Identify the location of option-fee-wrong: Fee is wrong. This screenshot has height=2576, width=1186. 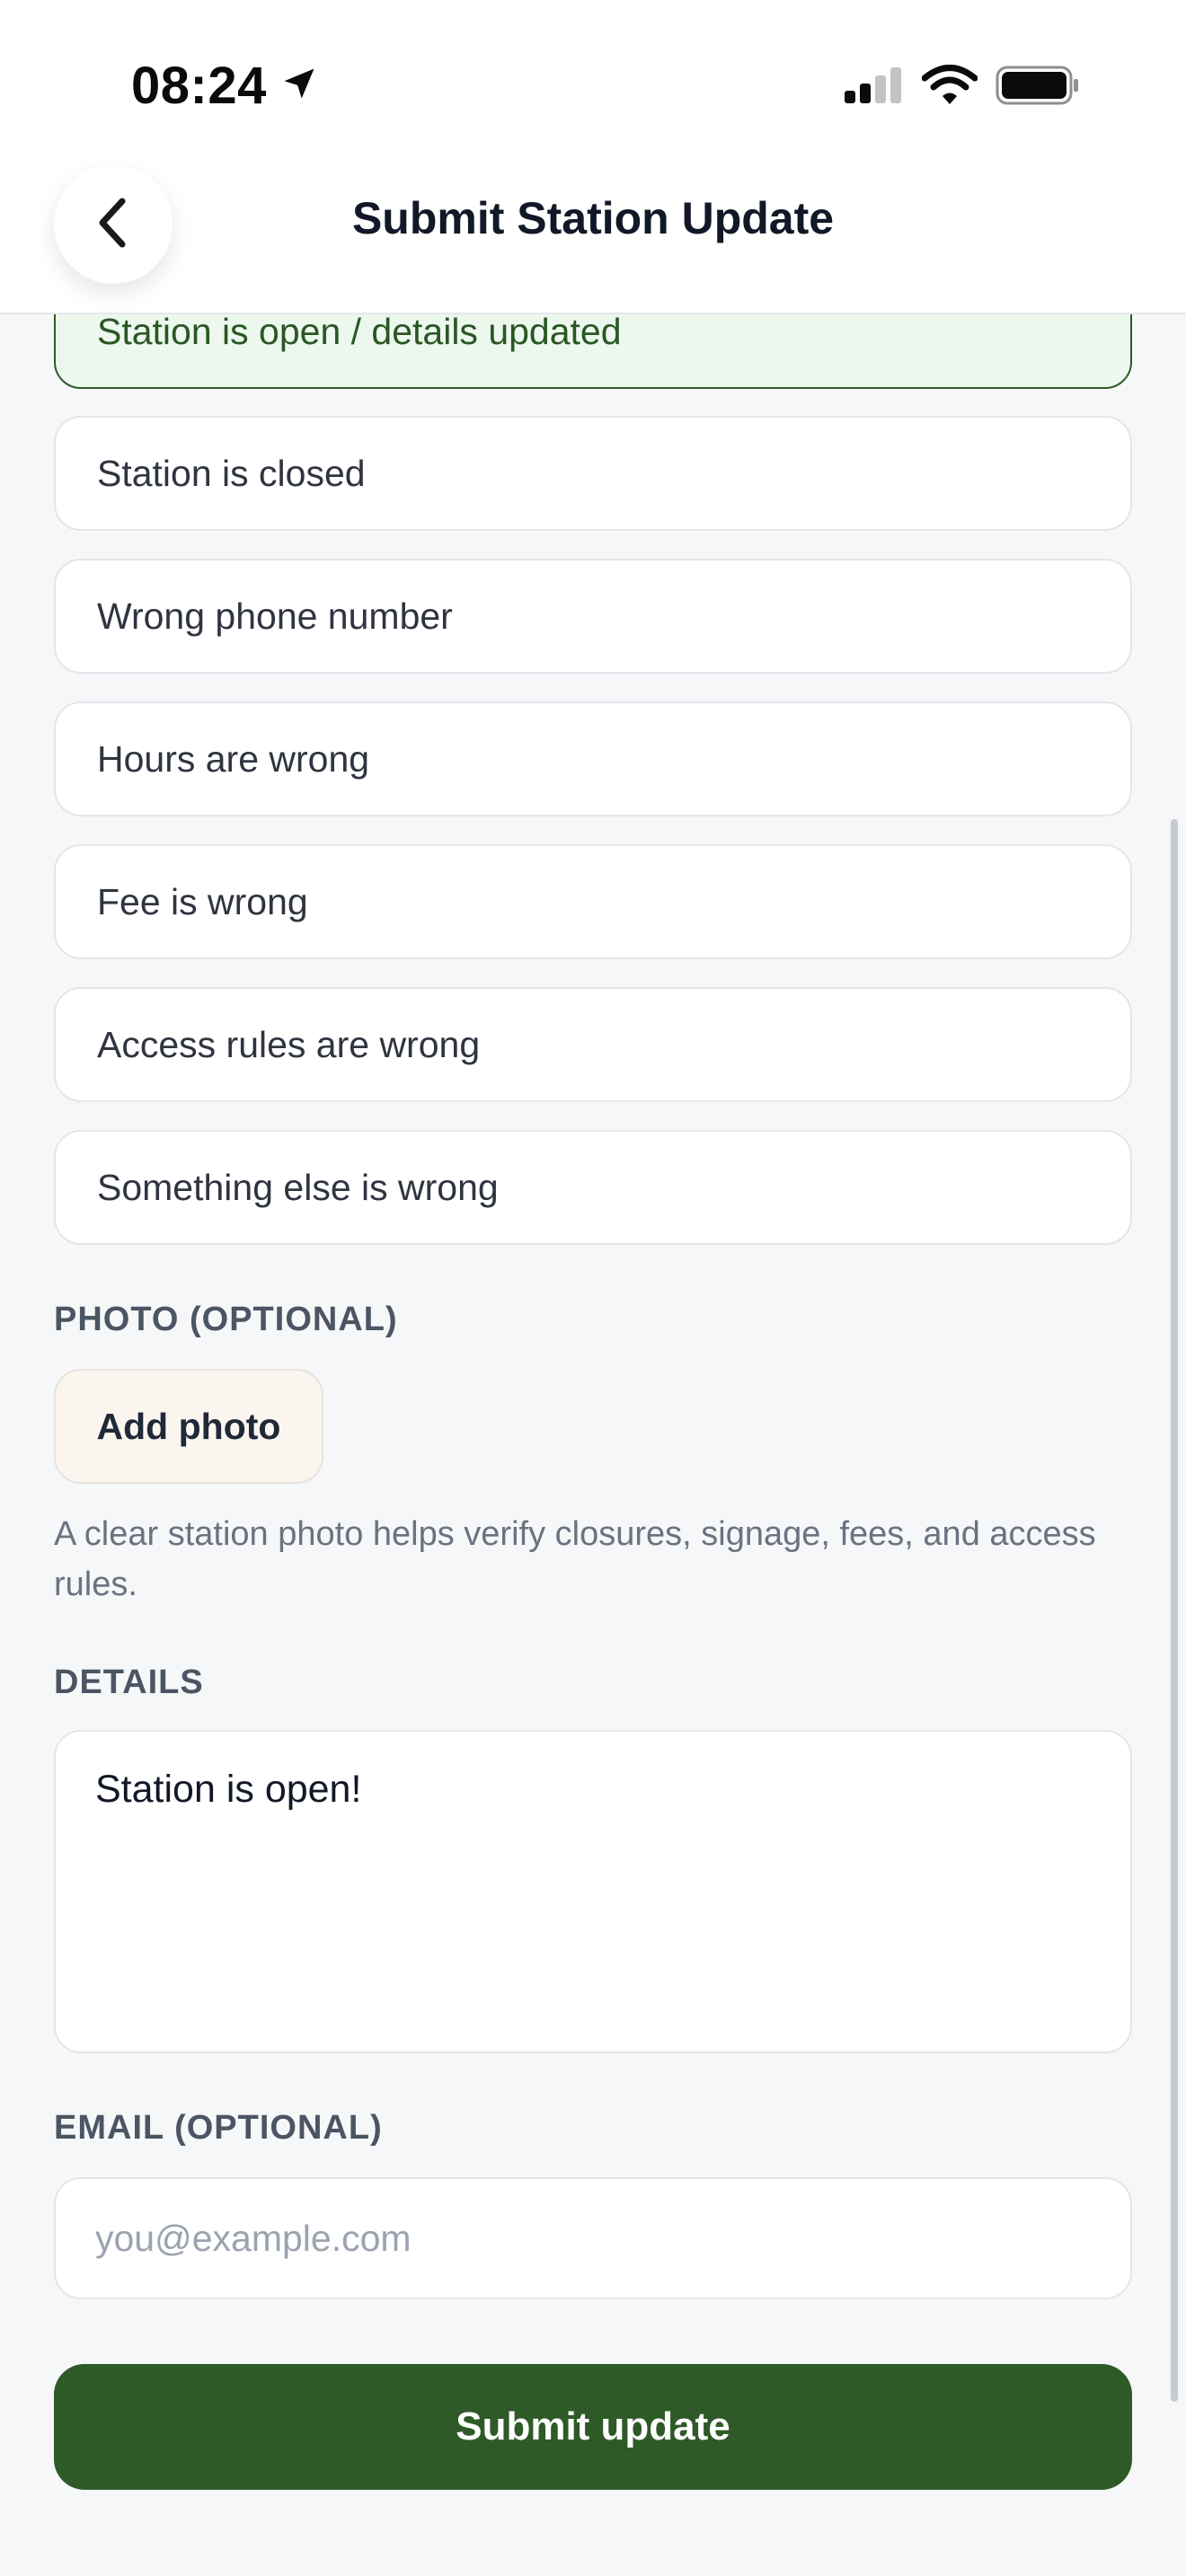
(593, 901).